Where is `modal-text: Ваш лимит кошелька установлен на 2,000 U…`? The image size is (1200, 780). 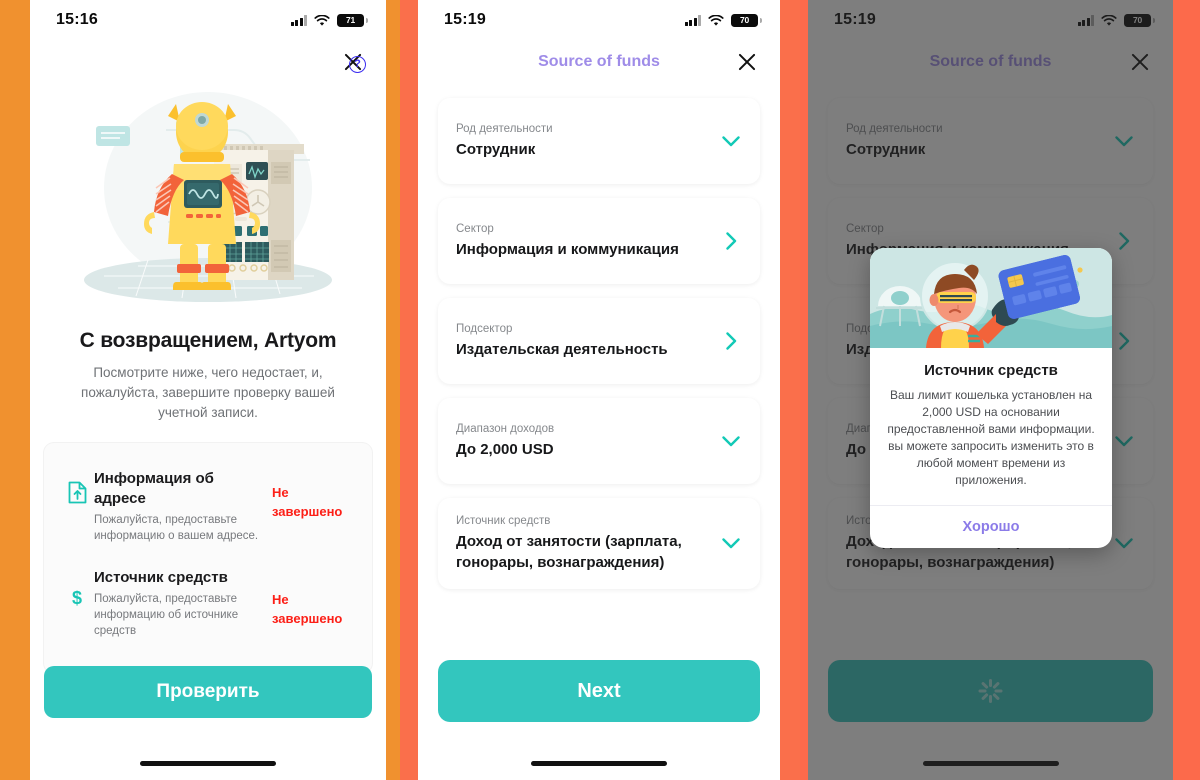
modal-text: Ваш лимит кошелька установлен на 2,000 U… is located at coordinates (991, 437).